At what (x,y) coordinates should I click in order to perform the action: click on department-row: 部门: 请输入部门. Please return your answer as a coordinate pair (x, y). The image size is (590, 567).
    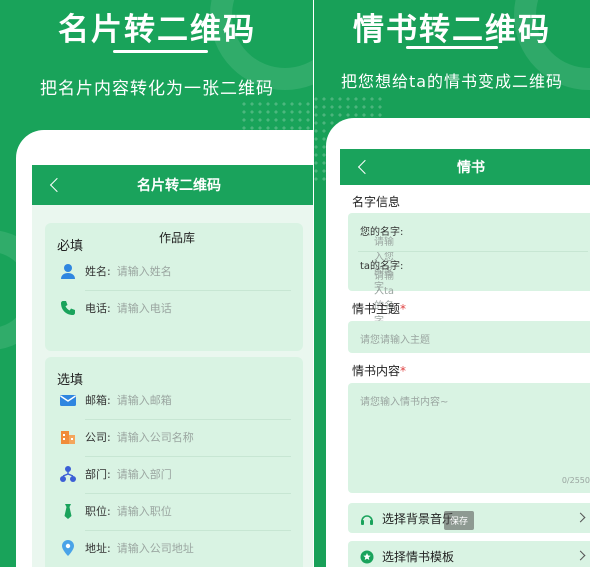
    Looking at the image, I should click on (115, 474).